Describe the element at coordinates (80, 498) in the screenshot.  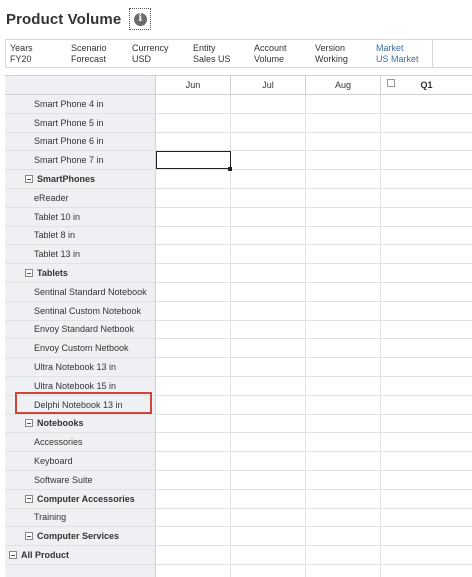
I see `row-header: Computer Accessories` at that location.